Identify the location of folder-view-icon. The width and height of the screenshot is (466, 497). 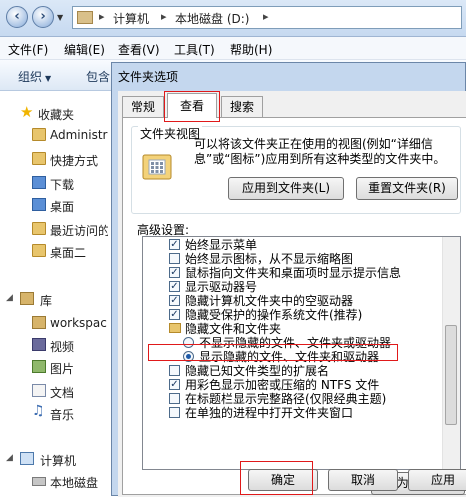
(157, 167).